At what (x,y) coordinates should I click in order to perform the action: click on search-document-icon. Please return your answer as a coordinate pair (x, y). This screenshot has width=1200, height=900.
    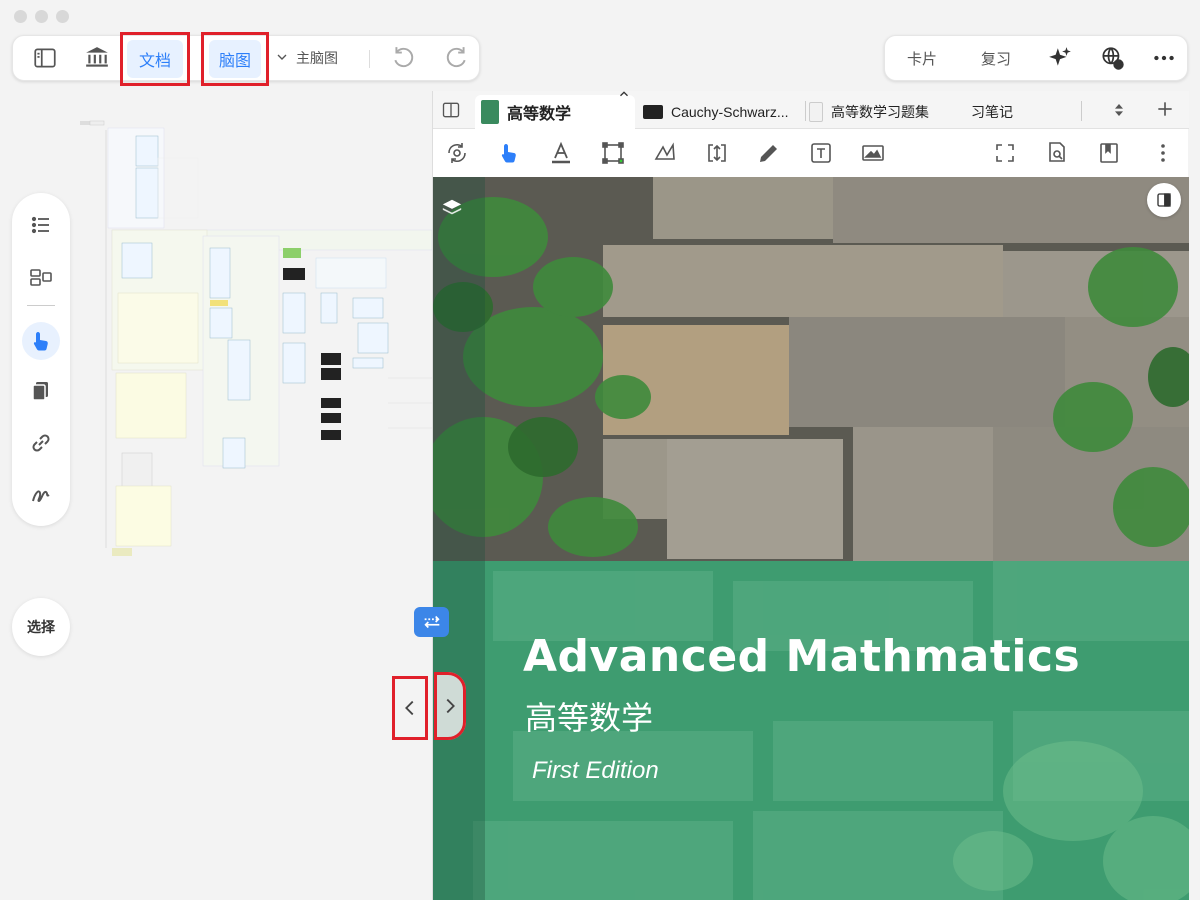
    Looking at the image, I should click on (1057, 153).